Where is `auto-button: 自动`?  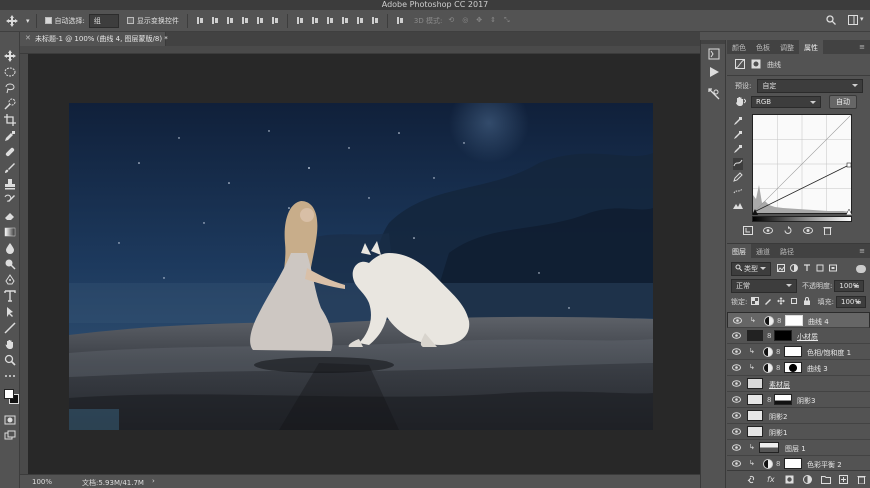 auto-button: 自动 is located at coordinates (843, 102).